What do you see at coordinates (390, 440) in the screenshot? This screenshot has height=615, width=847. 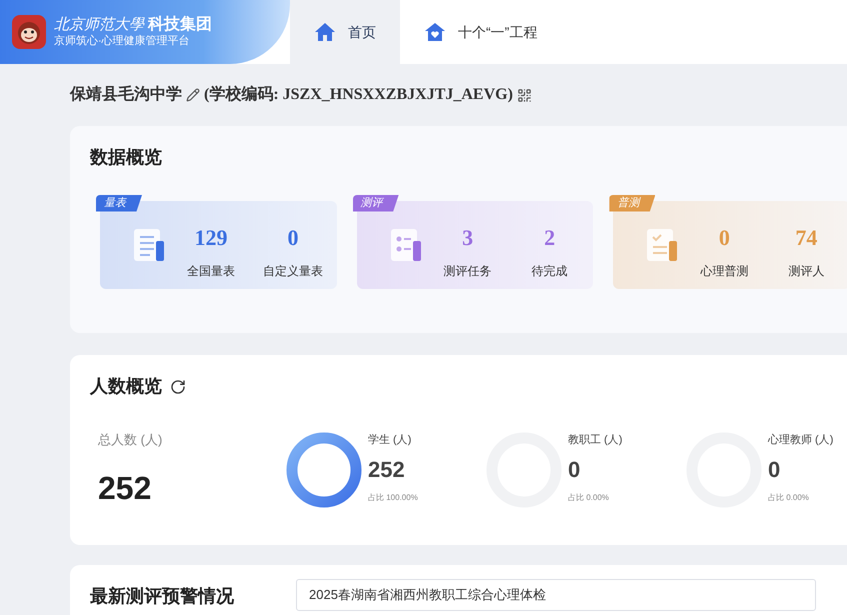 I see `category-label: 学生 (人)` at bounding box center [390, 440].